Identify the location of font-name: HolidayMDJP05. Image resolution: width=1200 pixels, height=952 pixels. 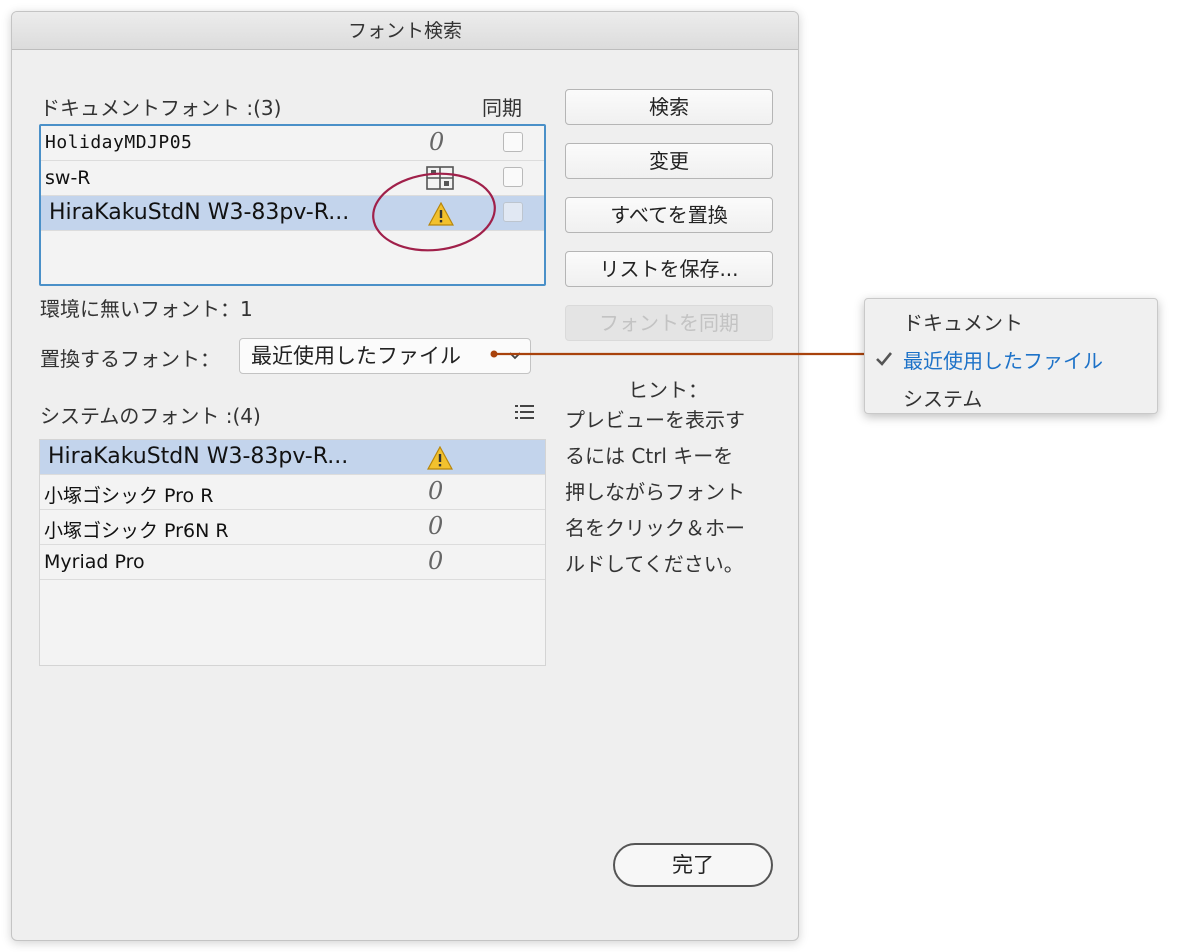
(119, 142).